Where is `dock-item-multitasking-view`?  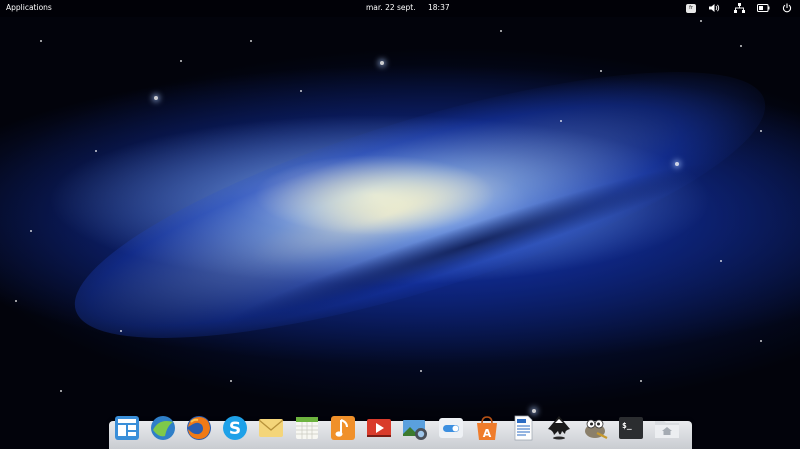 dock-item-multitasking-view is located at coordinates (127, 428).